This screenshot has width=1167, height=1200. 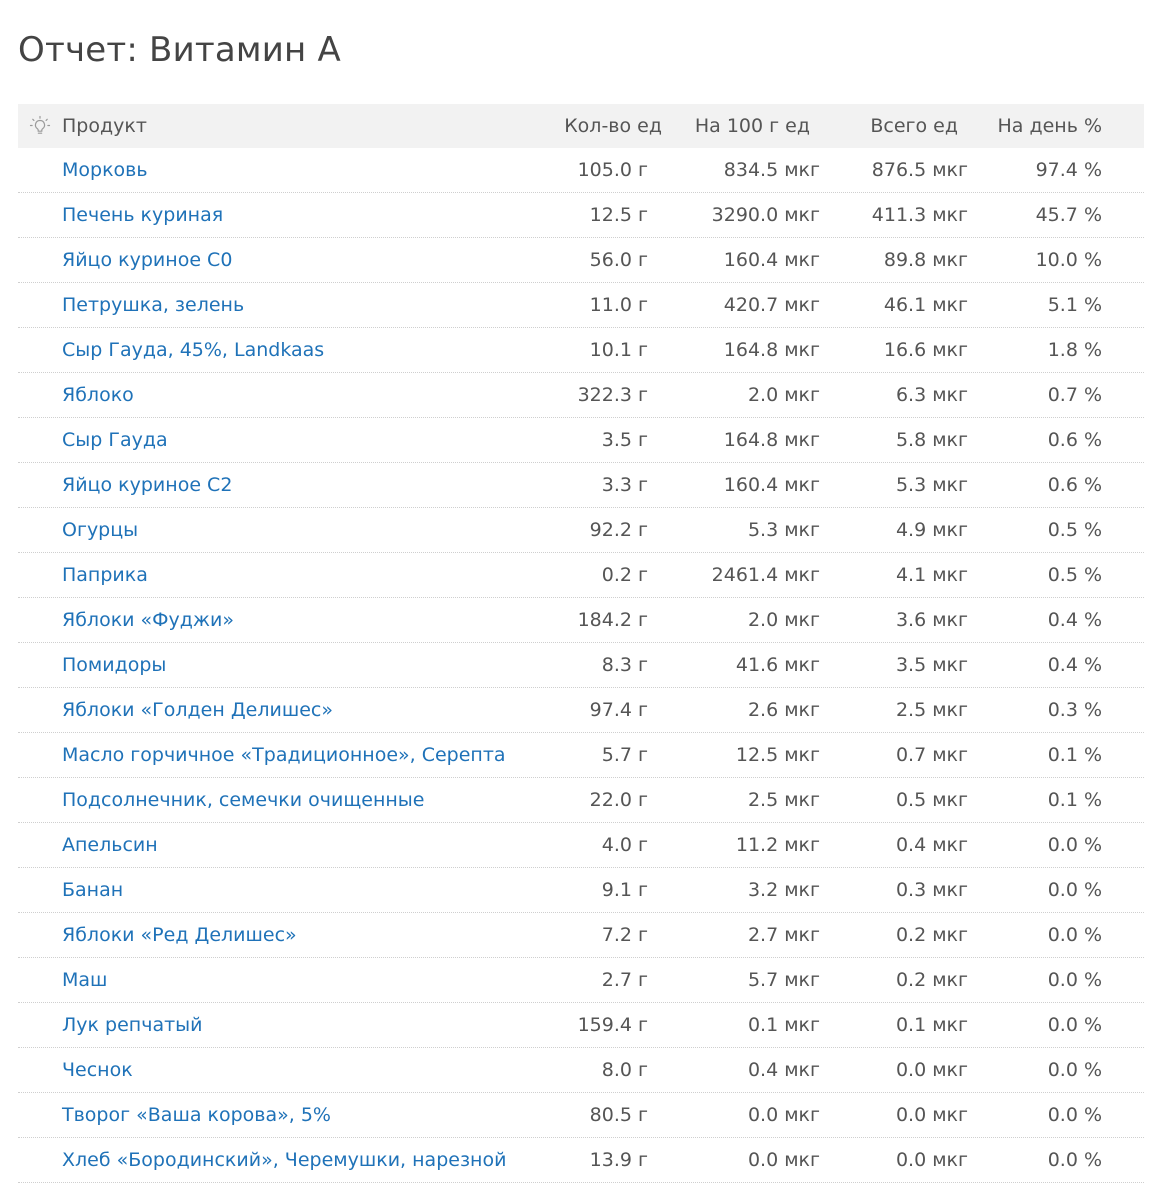 What do you see at coordinates (297, 1070) in the screenshot?
I see `product-link: Чеснок` at bounding box center [297, 1070].